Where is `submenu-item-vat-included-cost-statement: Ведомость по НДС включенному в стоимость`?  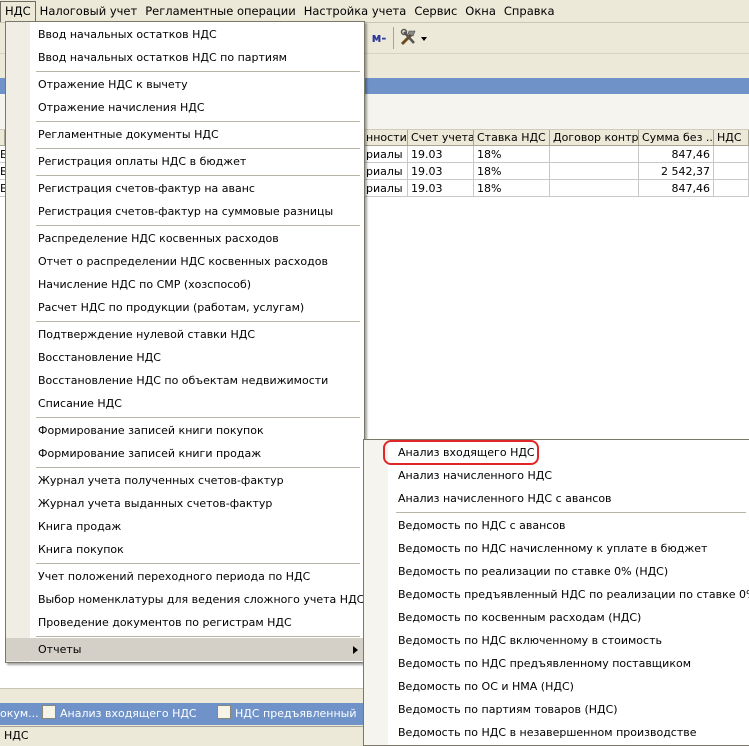
submenu-item-vat-included-cost-statement: Ведомость по НДС включенному в стоимость is located at coordinates (556, 640).